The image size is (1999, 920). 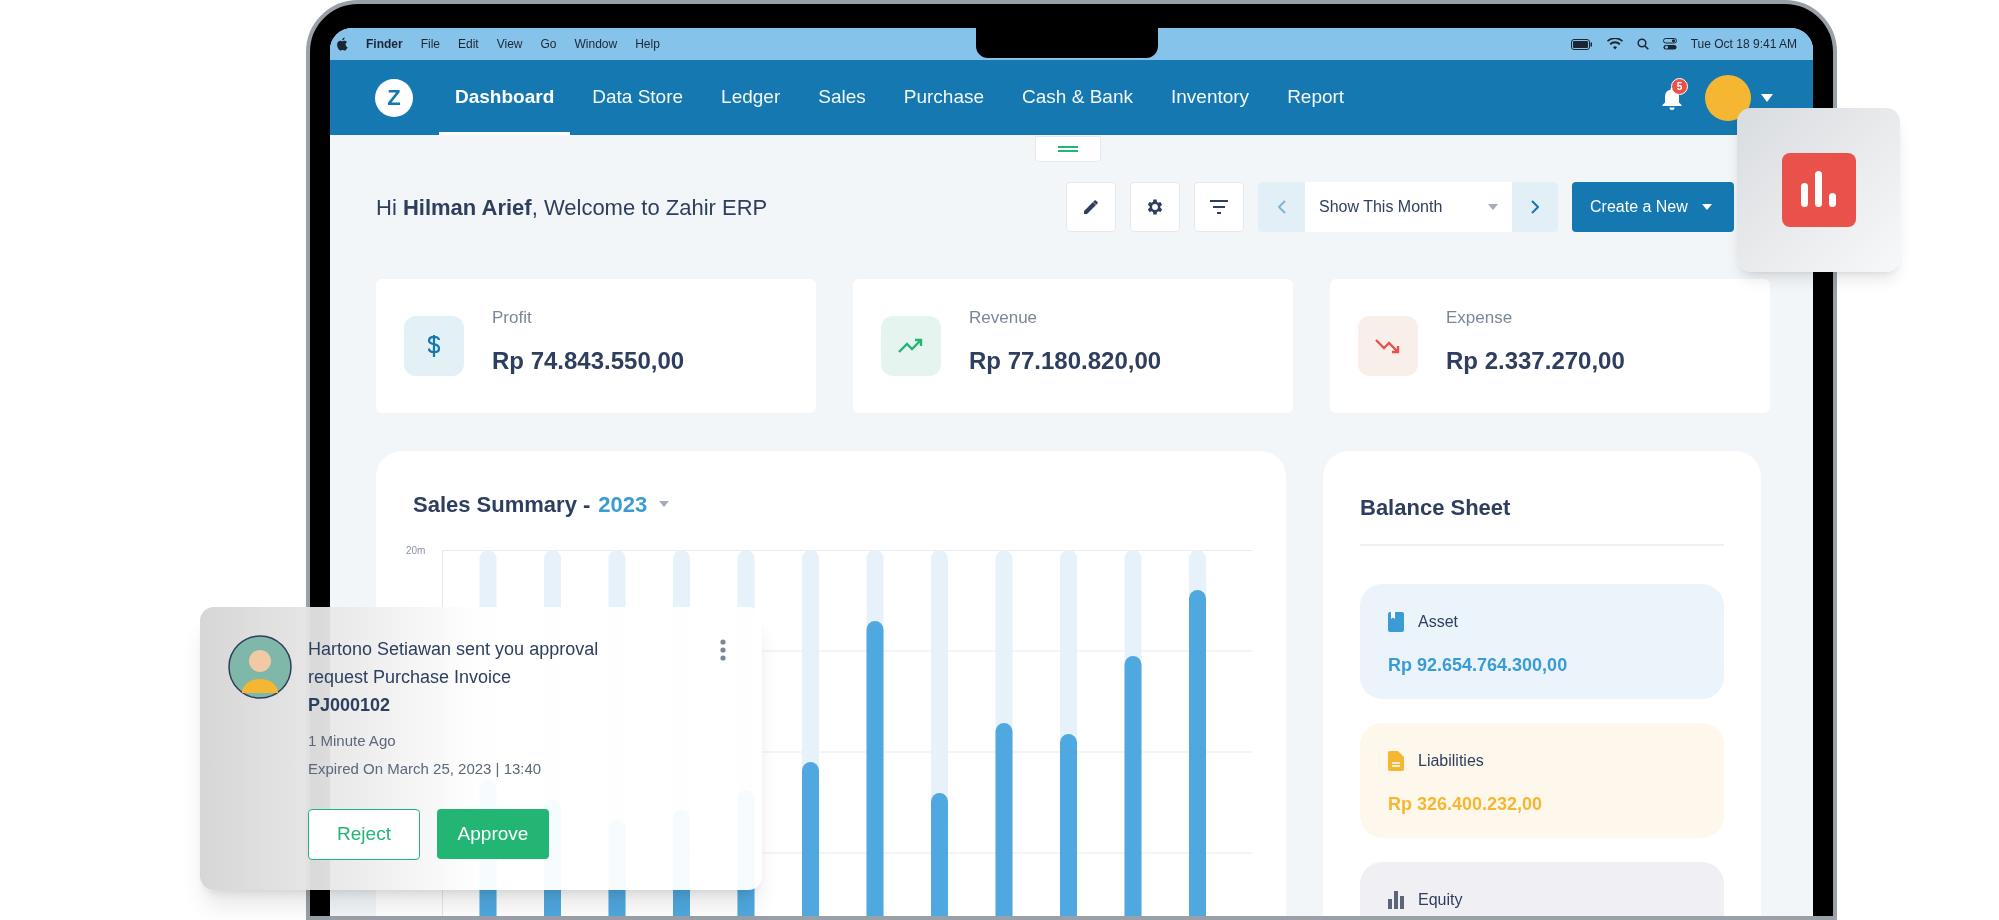 I want to click on nav-tab: Ledger, so click(x=751, y=97).